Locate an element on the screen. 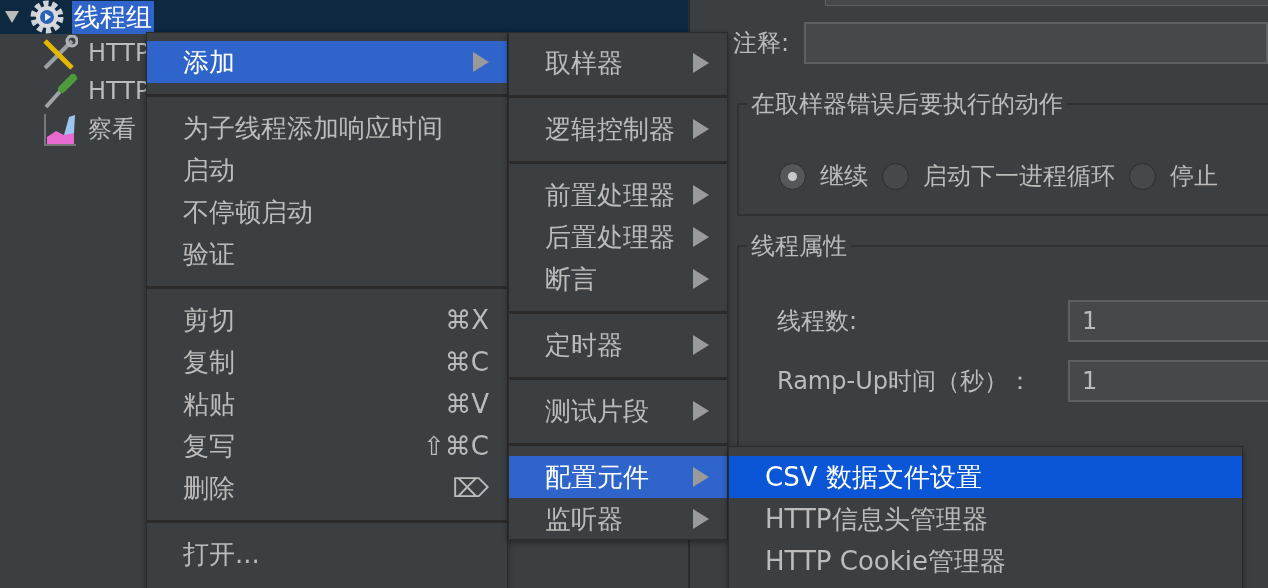 Image resolution: width=1268 pixels, height=588 pixels. chart-icon is located at coordinates (60, 129).